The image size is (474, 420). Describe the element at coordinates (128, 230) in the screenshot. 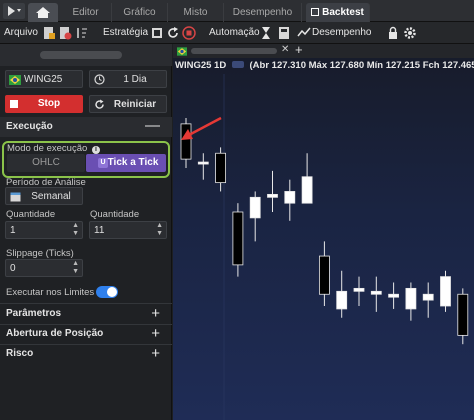

I see `quantidade-max-input: 11 ▲ ▼` at that location.